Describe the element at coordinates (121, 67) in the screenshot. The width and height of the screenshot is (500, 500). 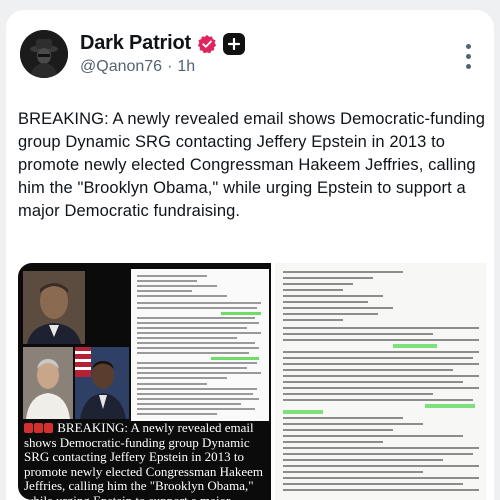
I see `author-handle: @Qanon76` at that location.